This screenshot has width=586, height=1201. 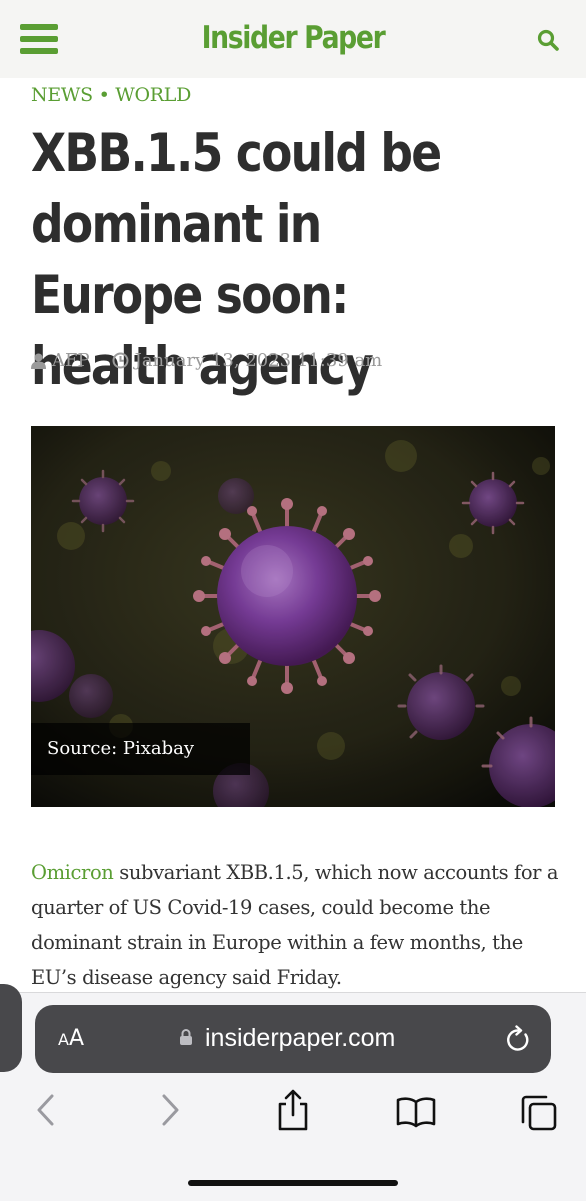 I want to click on article-meta: AFP January 13, 2023 11:39 am, so click(x=206, y=360).